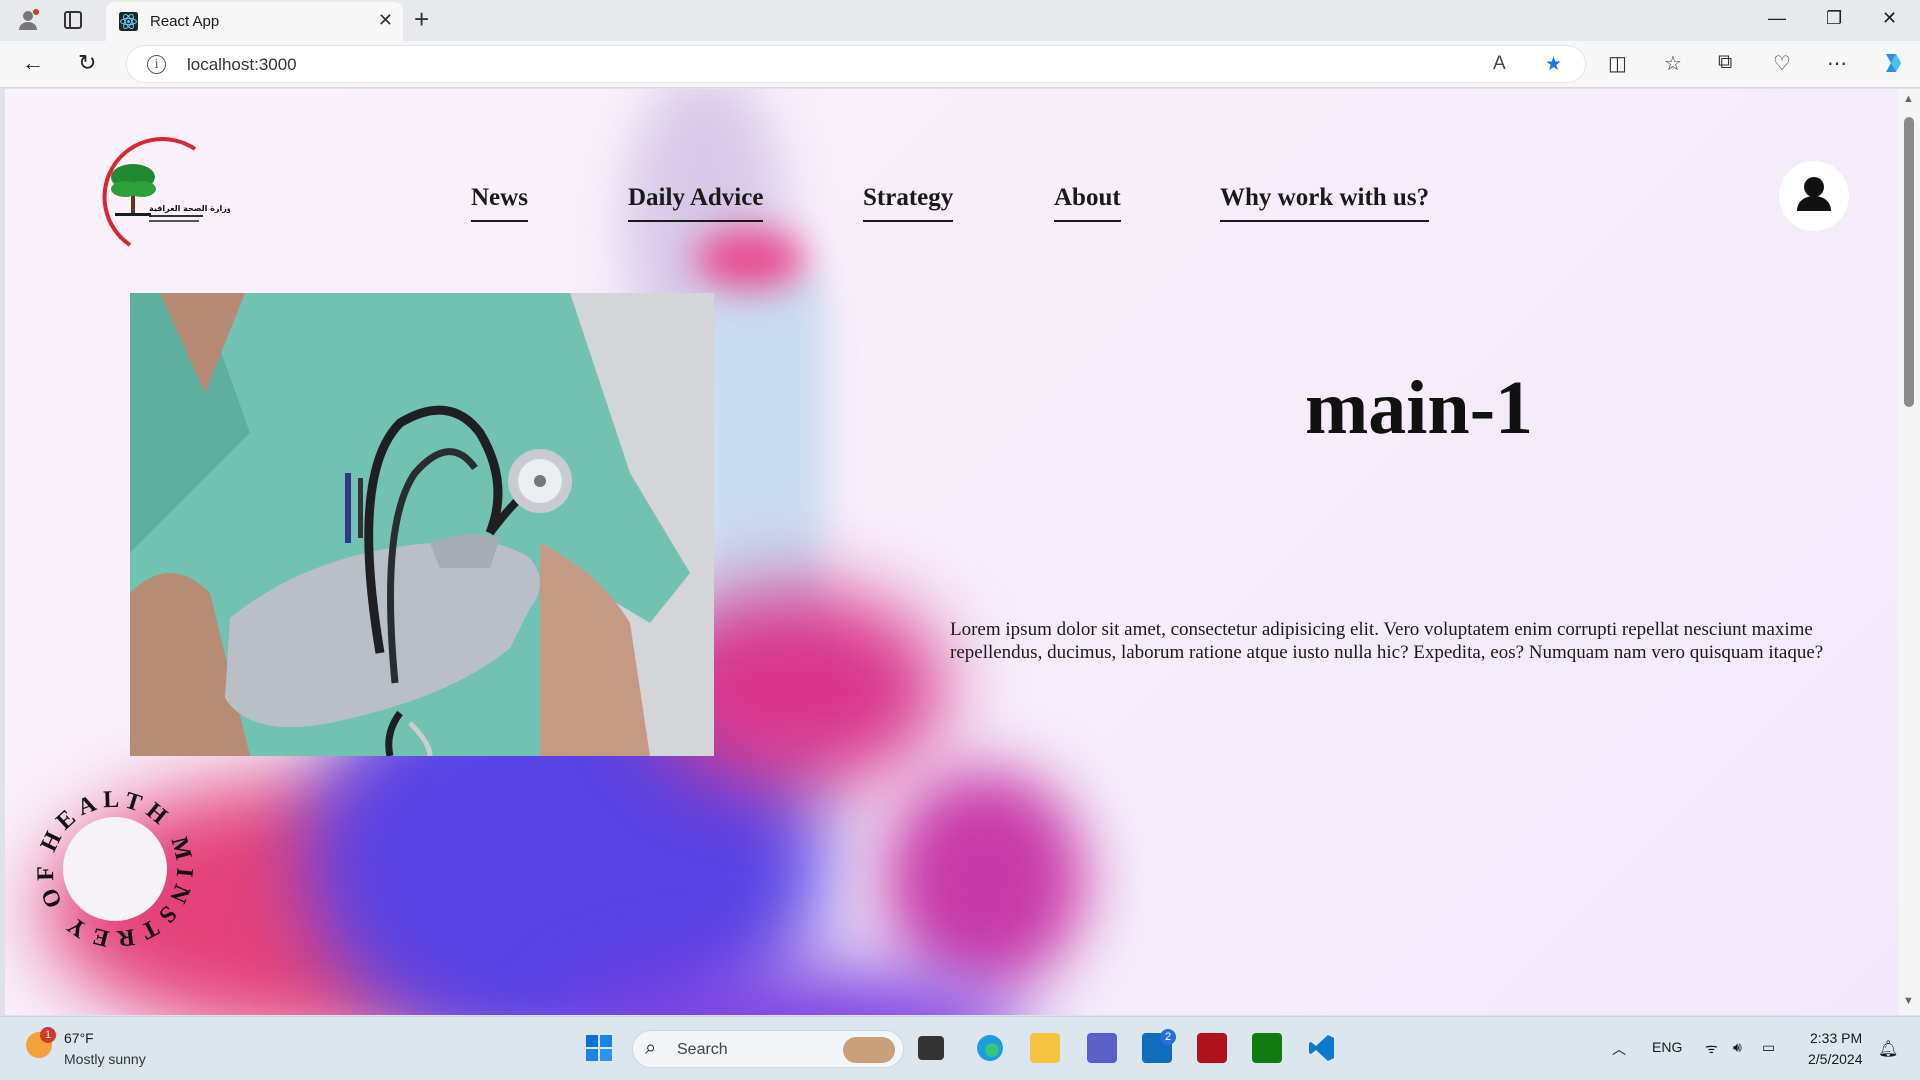 The width and height of the screenshot is (1920, 1080). I want to click on weather-temp: 67°F, so click(79, 1038).